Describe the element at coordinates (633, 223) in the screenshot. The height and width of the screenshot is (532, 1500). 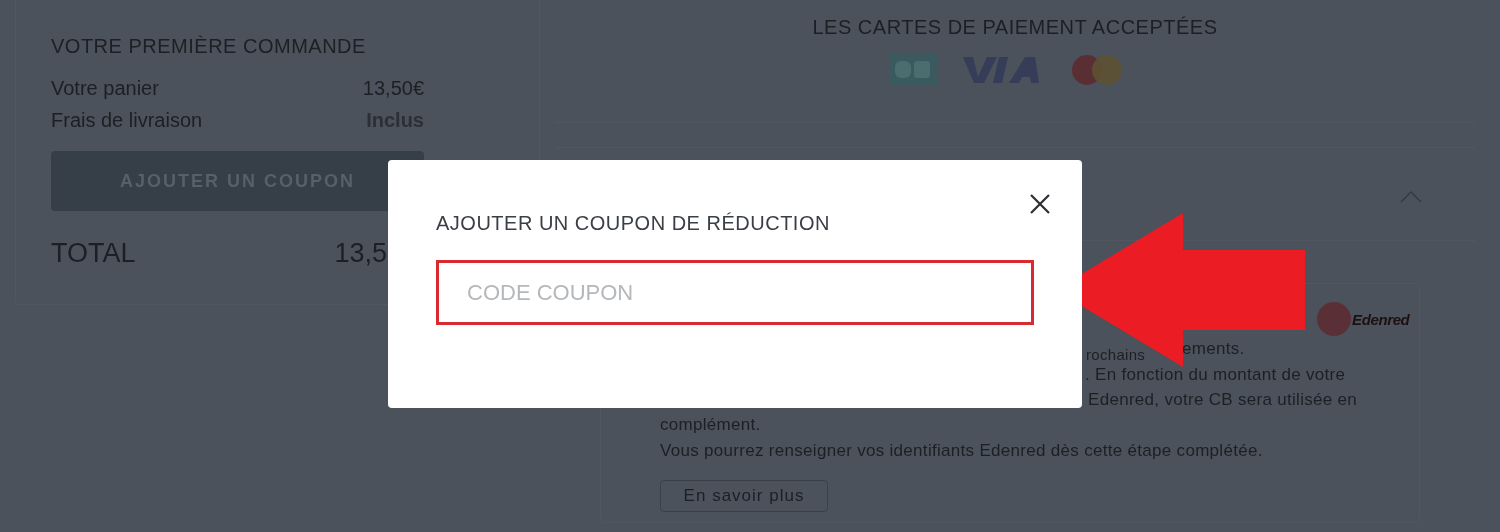
I see `dialog-title: AJOUTER UN COUPON DE RÉDUCTION` at that location.